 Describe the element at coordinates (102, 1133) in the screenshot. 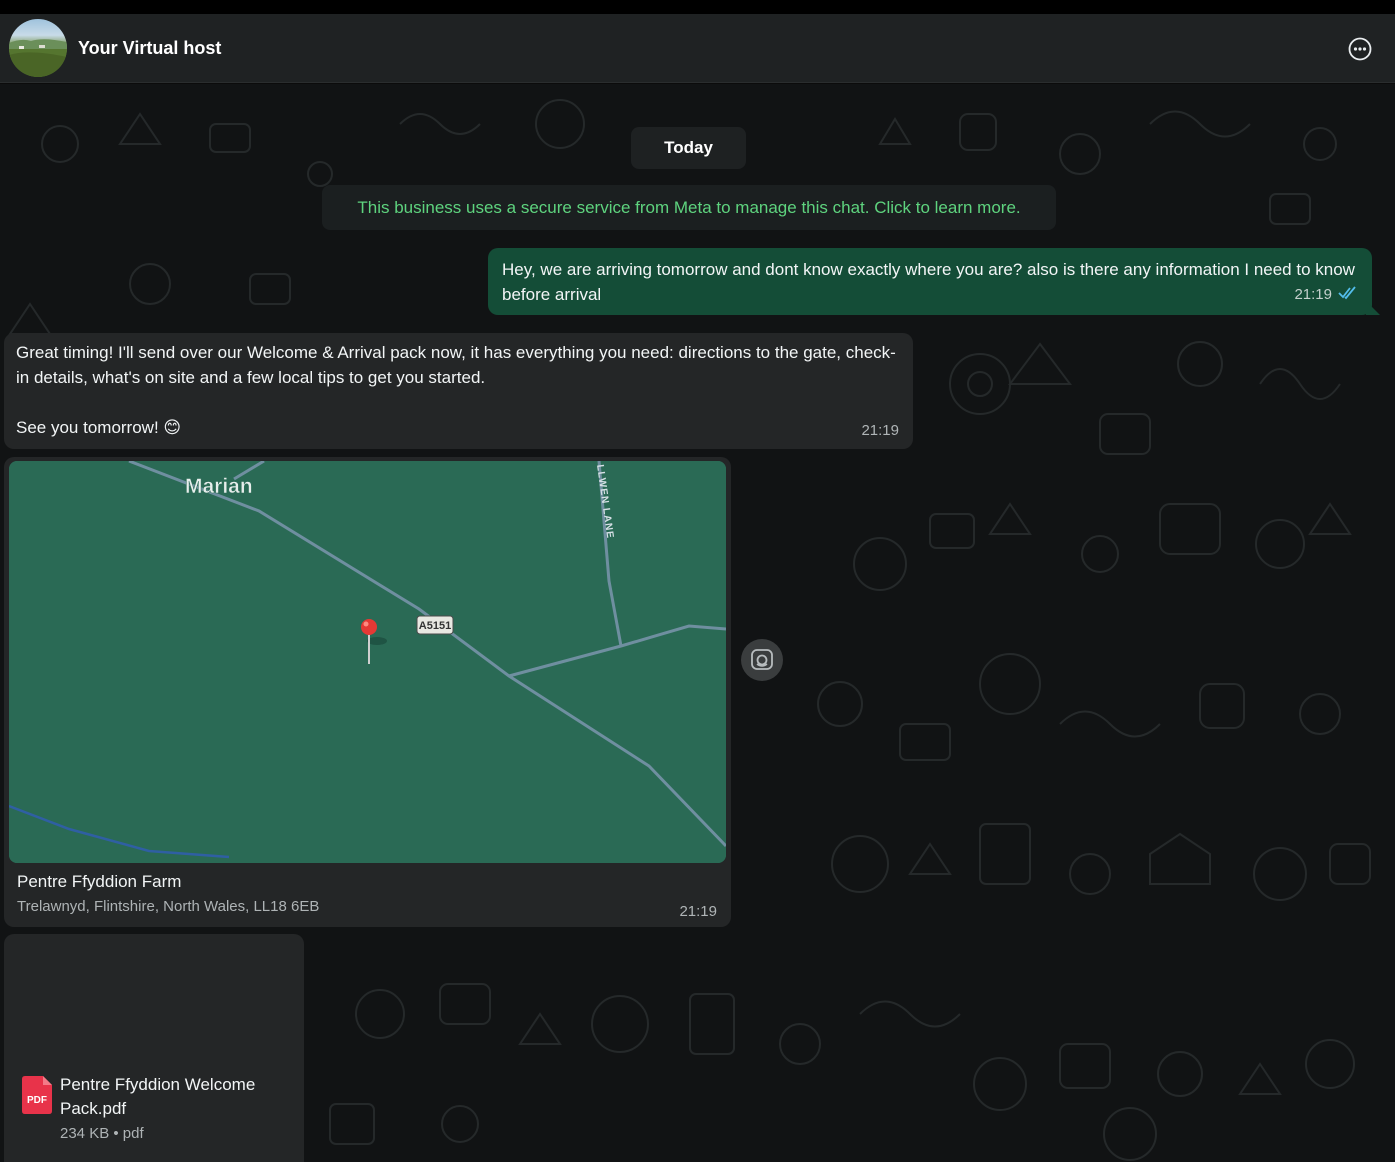

I see `document-meta: 234 KB • pdf` at that location.